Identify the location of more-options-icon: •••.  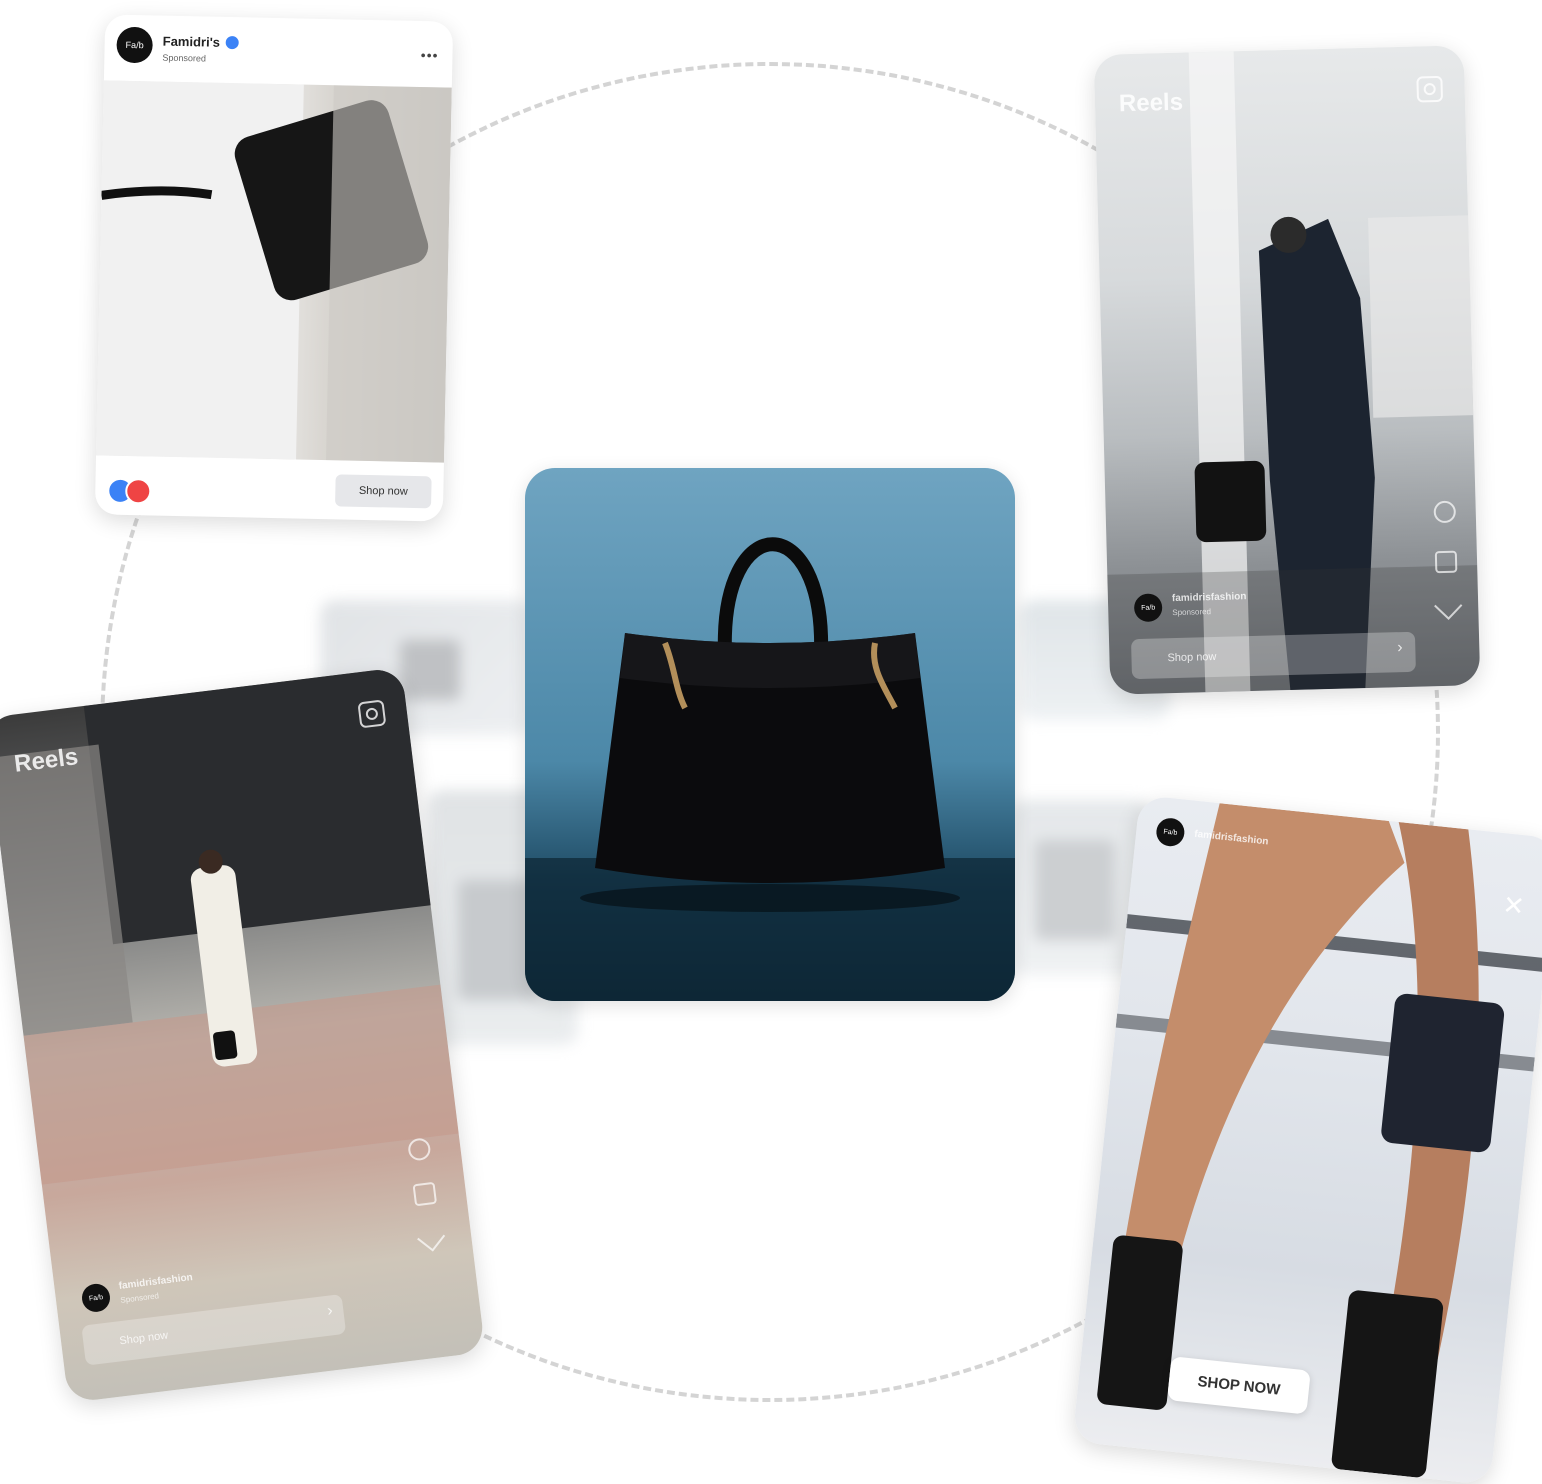
(430, 55).